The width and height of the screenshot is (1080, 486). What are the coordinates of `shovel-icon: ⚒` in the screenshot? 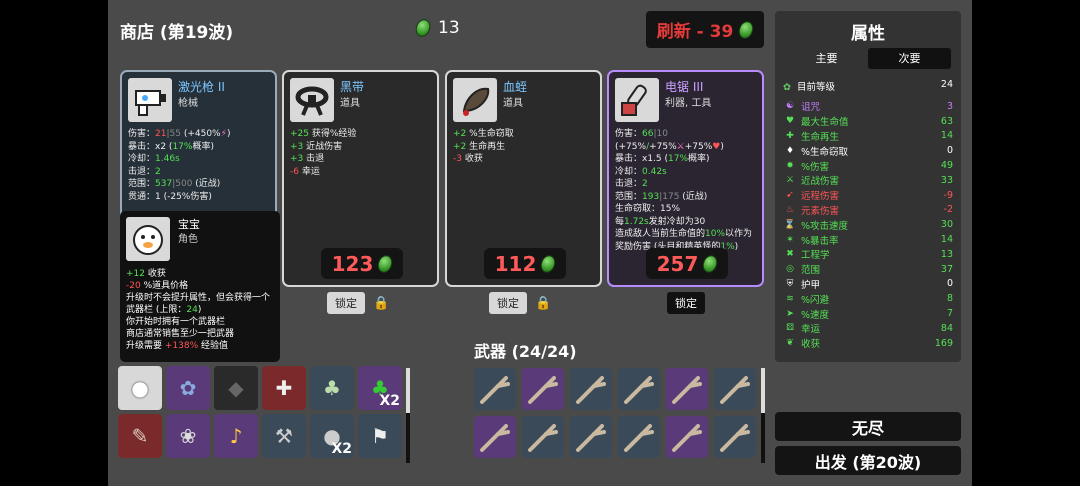 It's located at (284, 436).